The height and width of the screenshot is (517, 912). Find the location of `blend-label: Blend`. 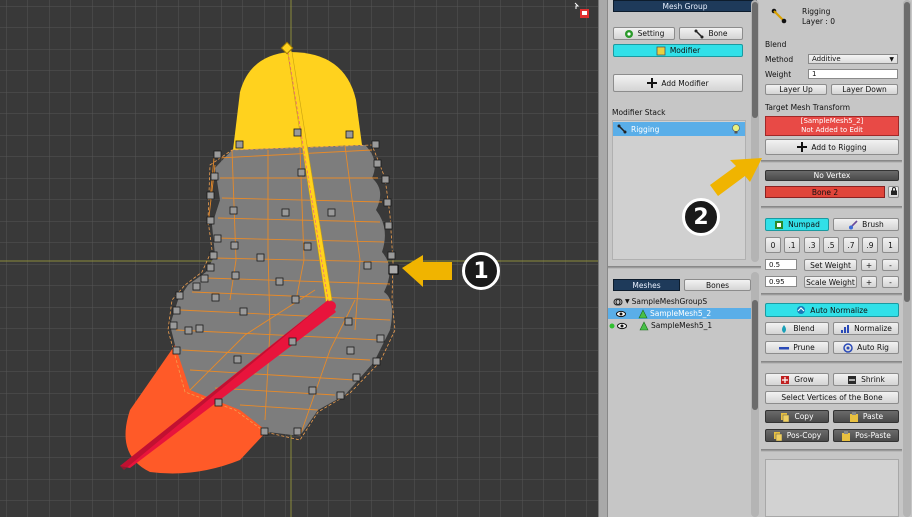

blend-label: Blend is located at coordinates (776, 44).